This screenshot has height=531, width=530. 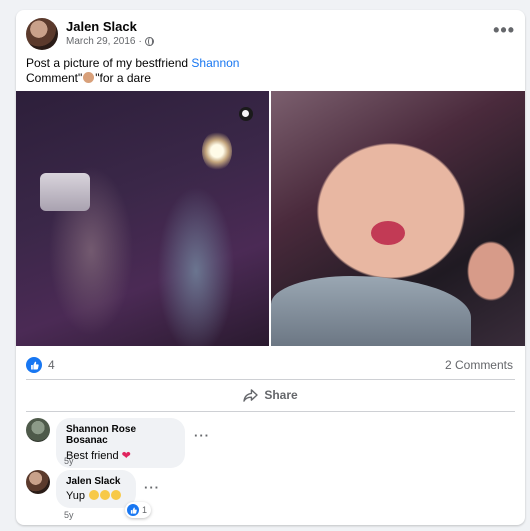 What do you see at coordinates (65, 192) in the screenshot?
I see `hand-dryer` at bounding box center [65, 192].